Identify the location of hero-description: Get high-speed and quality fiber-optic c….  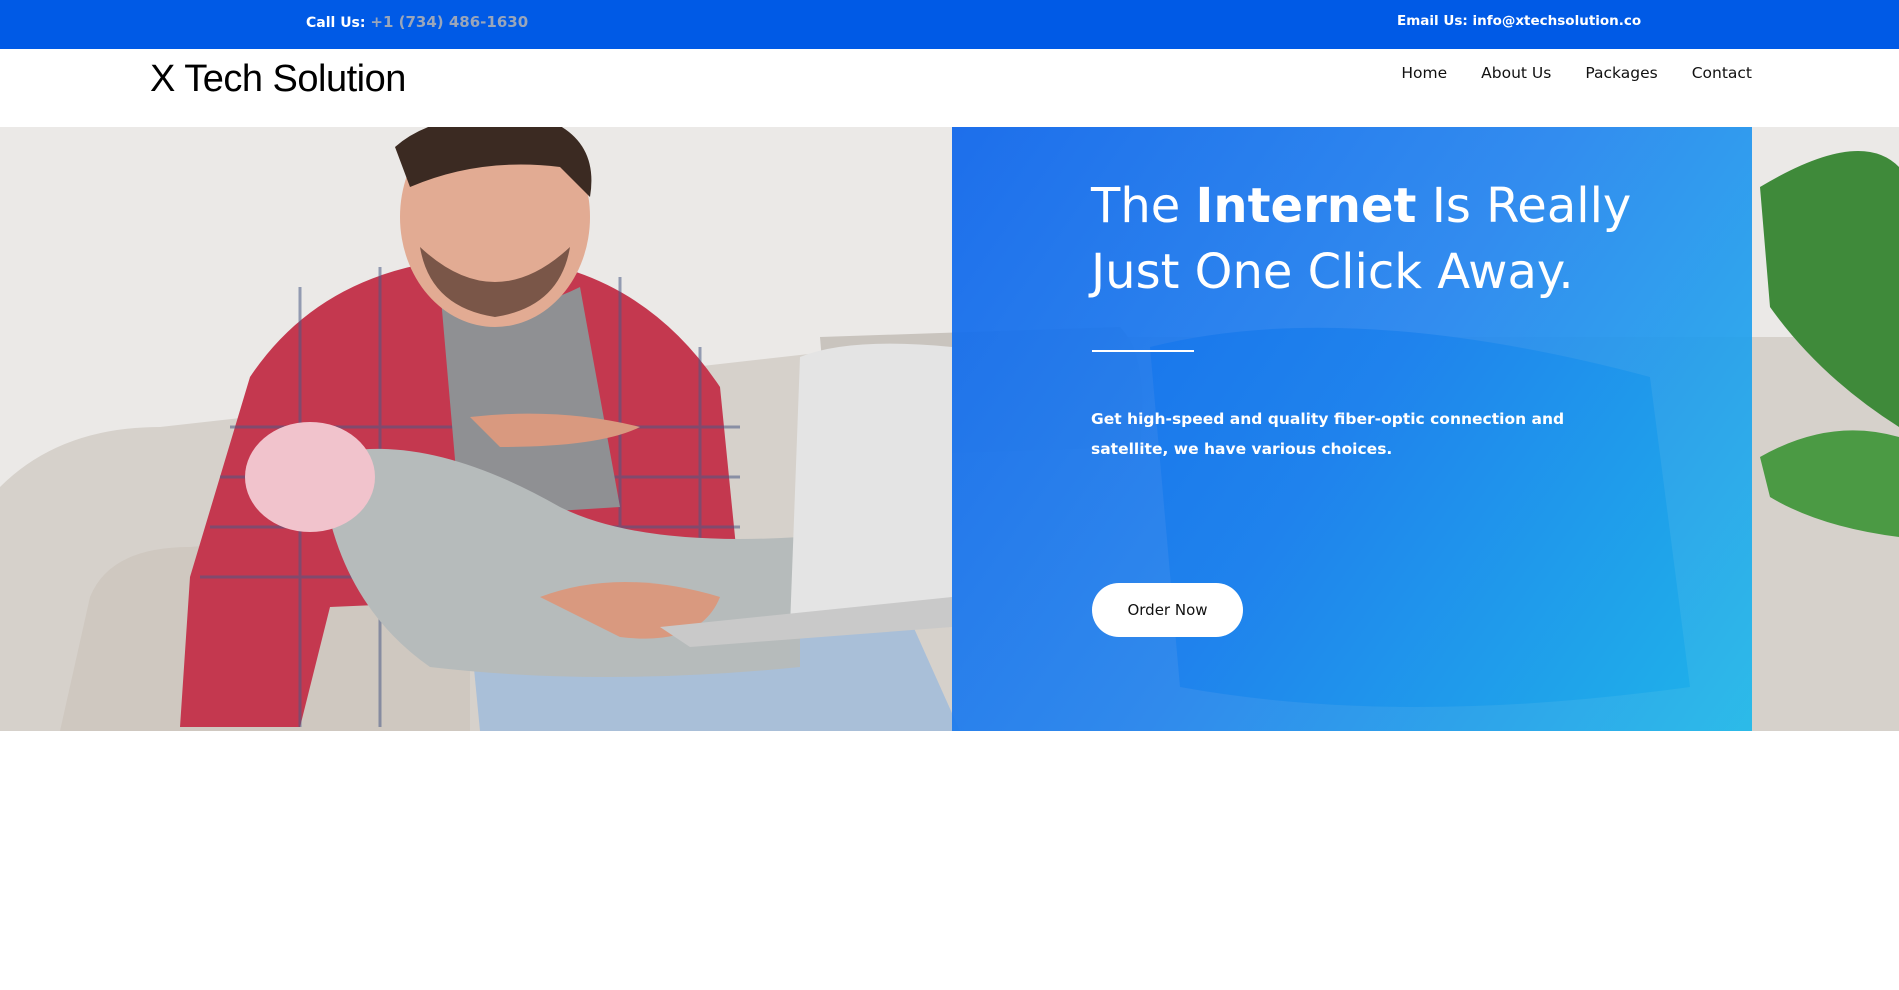
(1328, 434).